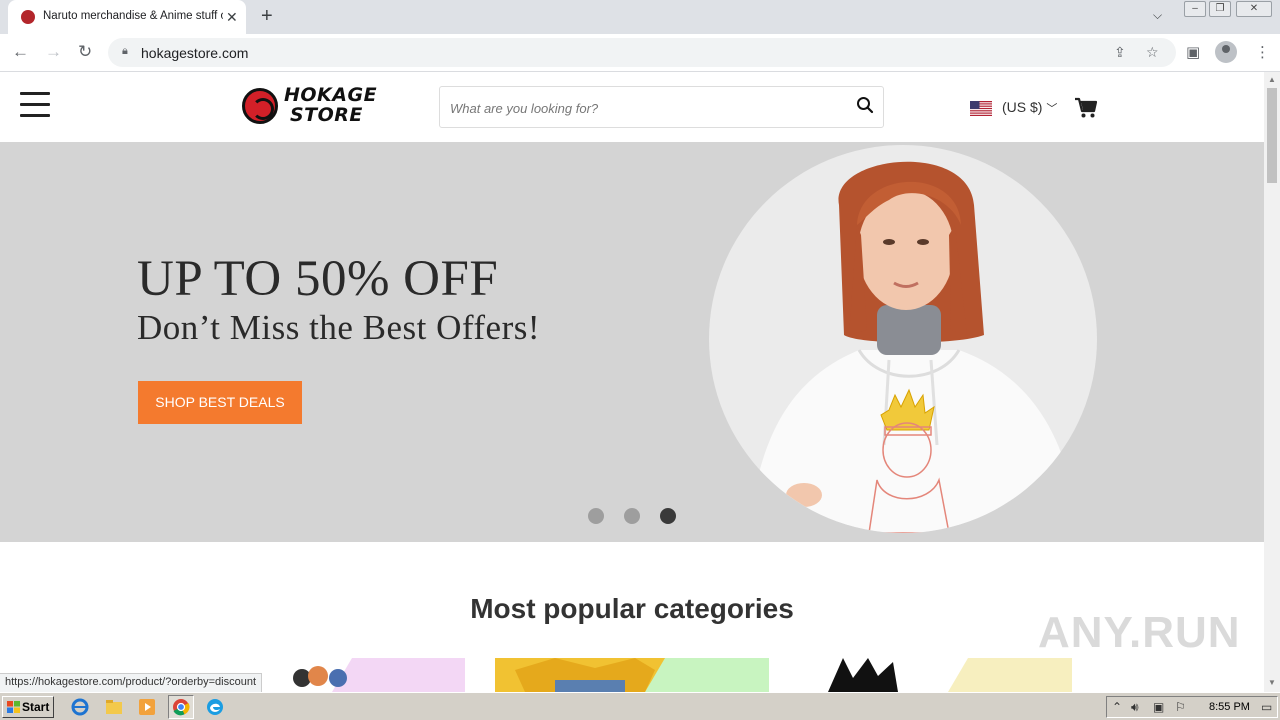  I want to click on browser-toolbar: ← → ↻ 🔒︎ hokagestore.com ⇪ ☆ ▣ ⋮, so click(640, 53).